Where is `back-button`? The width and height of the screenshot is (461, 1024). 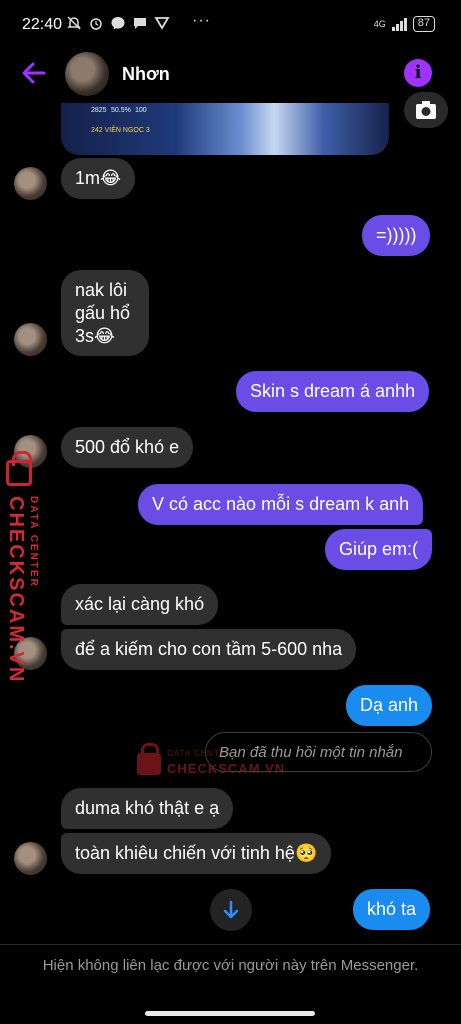
back-button is located at coordinates (34, 73).